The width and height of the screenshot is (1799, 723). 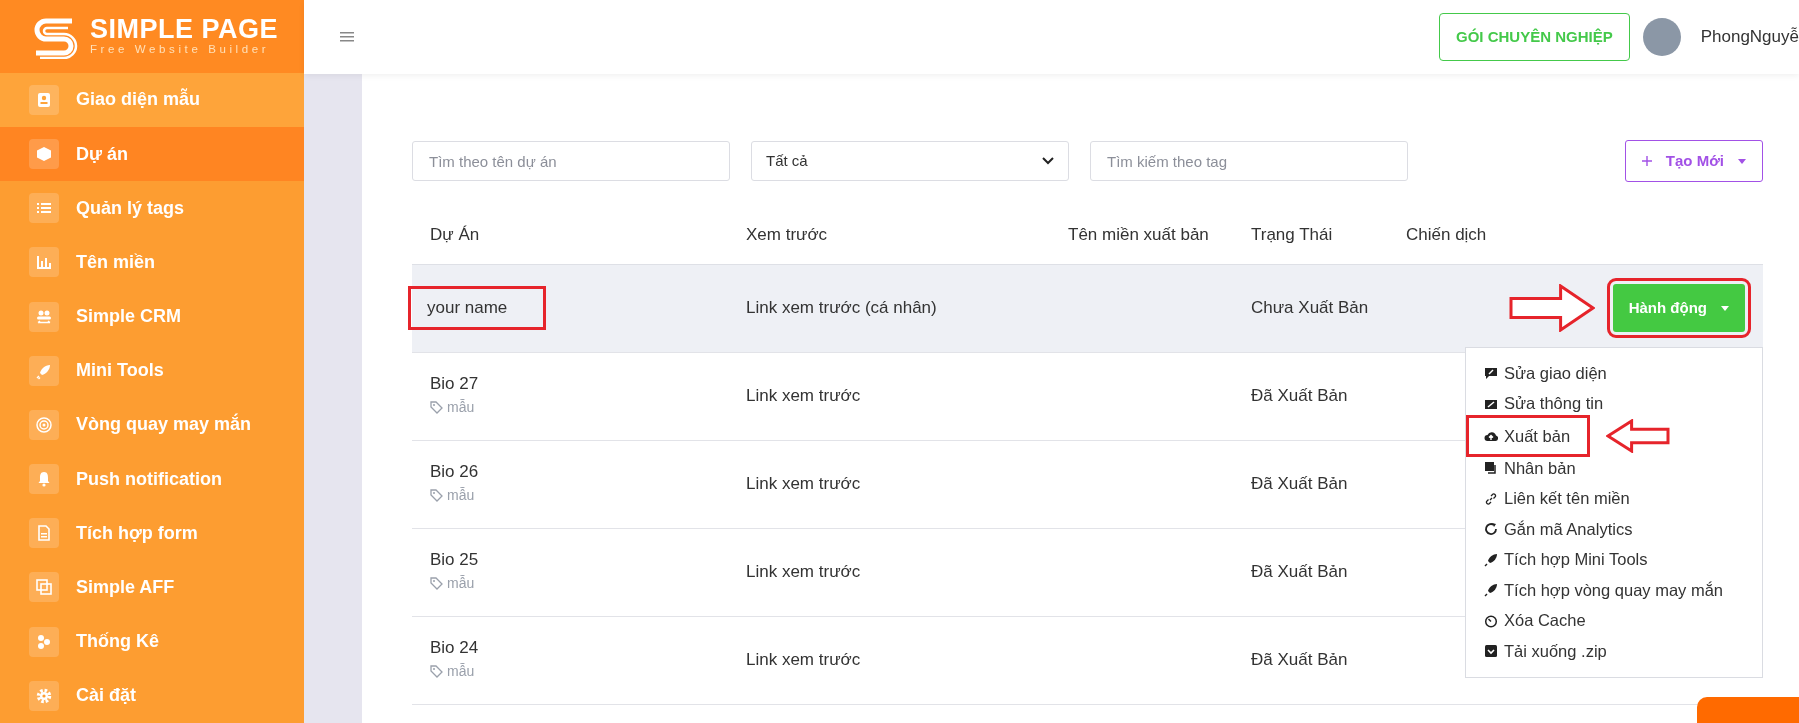 What do you see at coordinates (1310, 308) in the screenshot?
I see `status-text: Chưa Xuất Bản` at bounding box center [1310, 308].